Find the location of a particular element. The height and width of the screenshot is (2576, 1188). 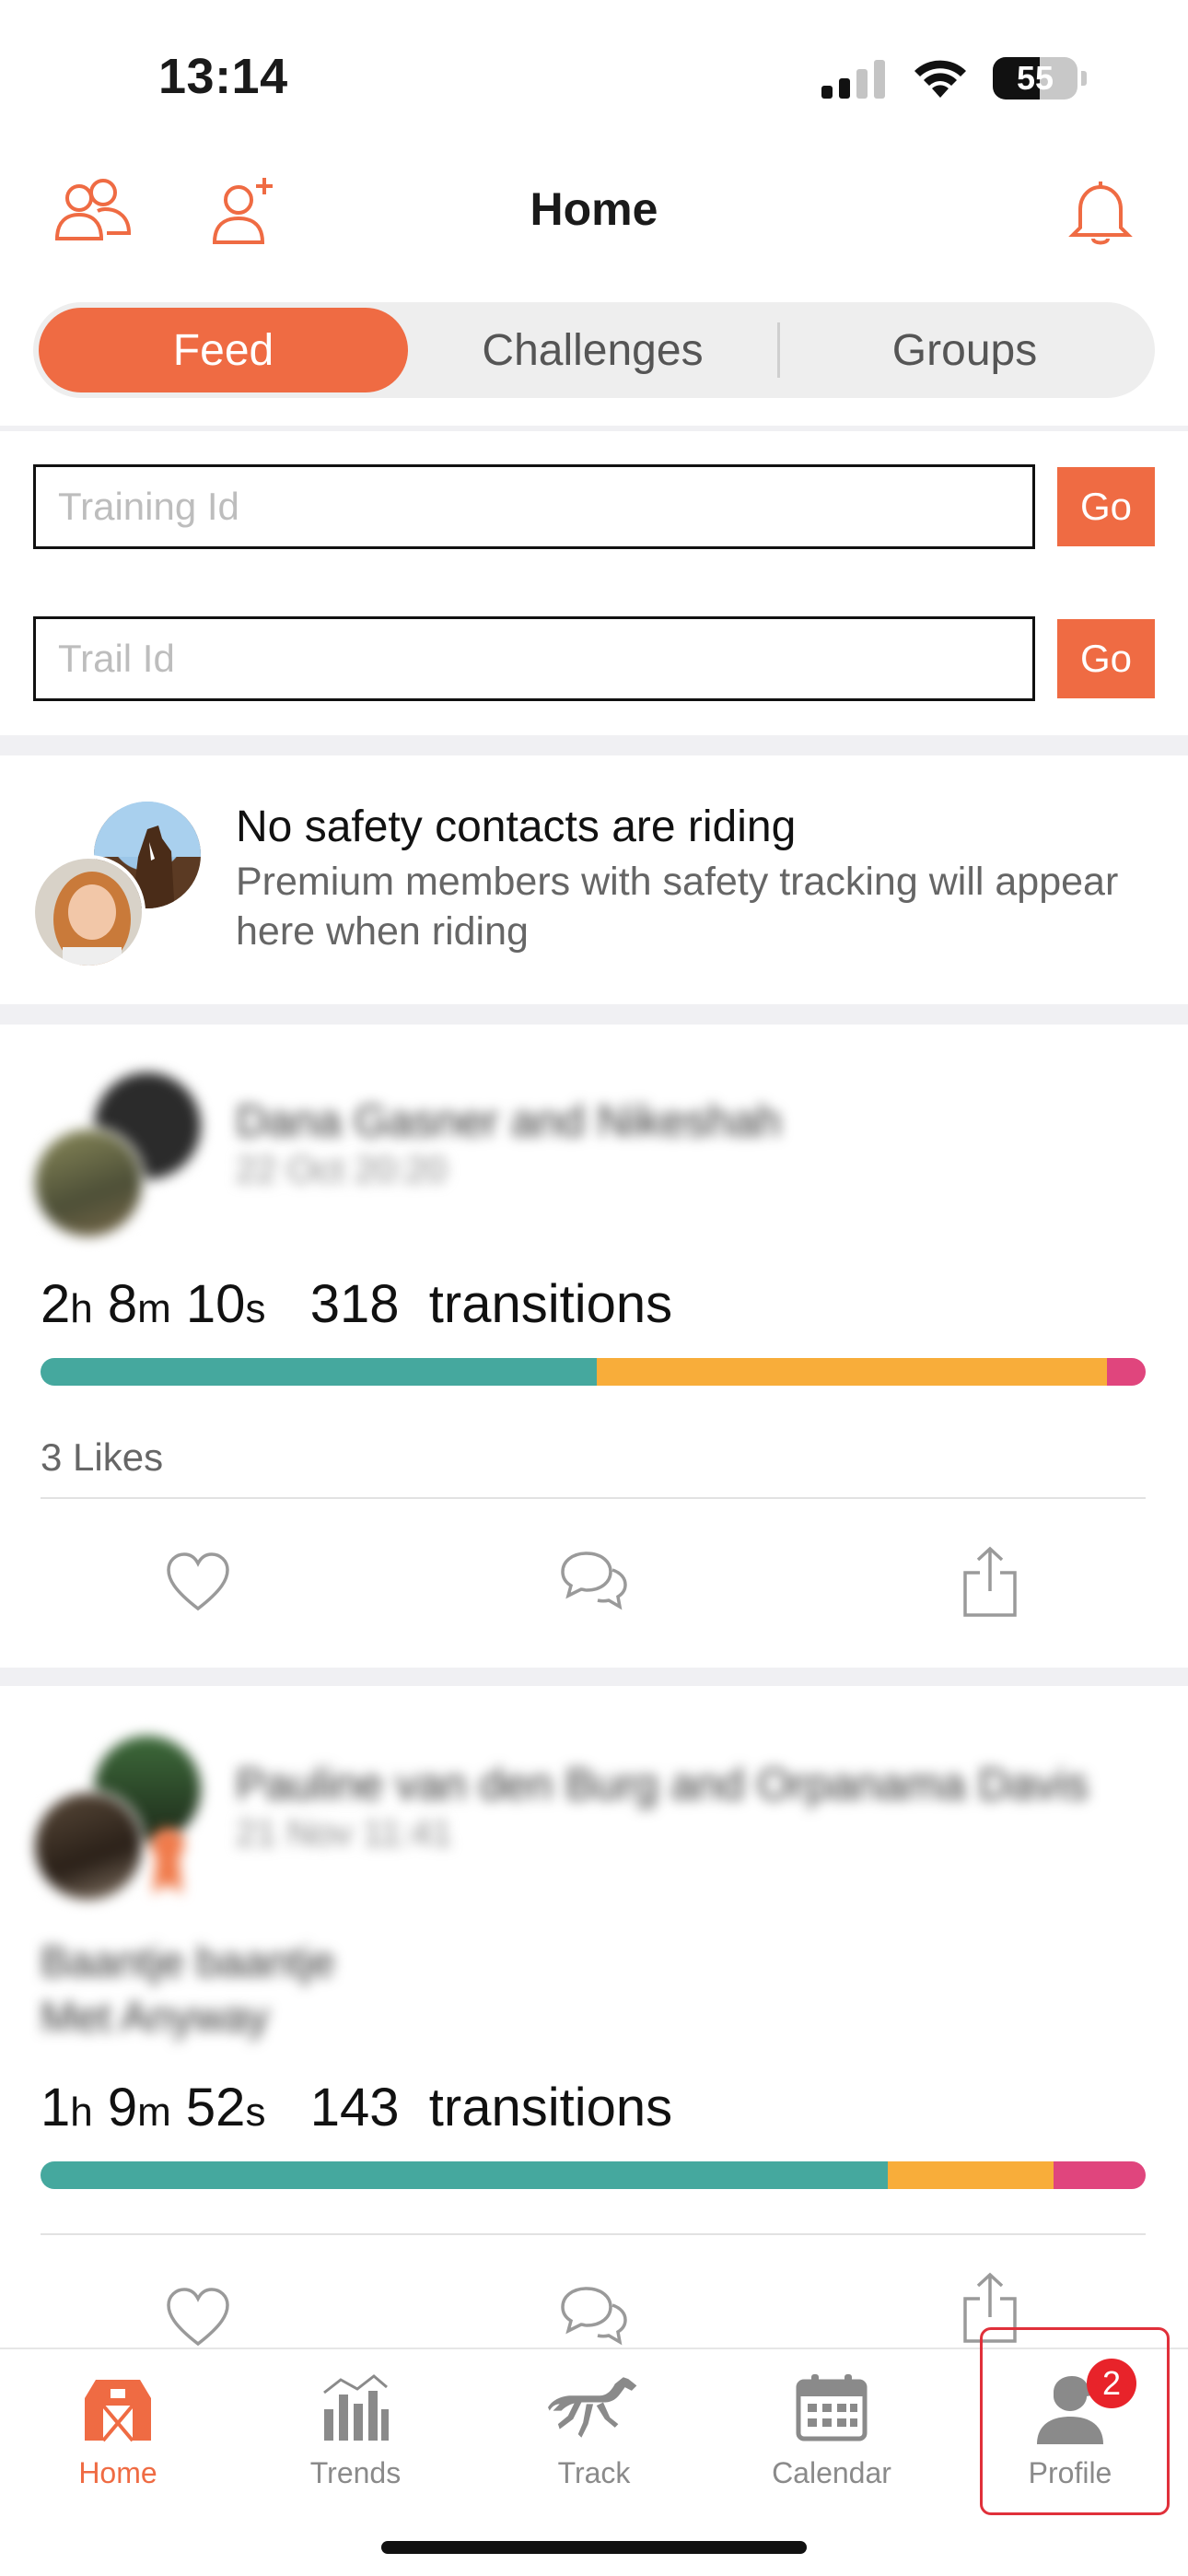

horse-icon is located at coordinates (594, 2407).